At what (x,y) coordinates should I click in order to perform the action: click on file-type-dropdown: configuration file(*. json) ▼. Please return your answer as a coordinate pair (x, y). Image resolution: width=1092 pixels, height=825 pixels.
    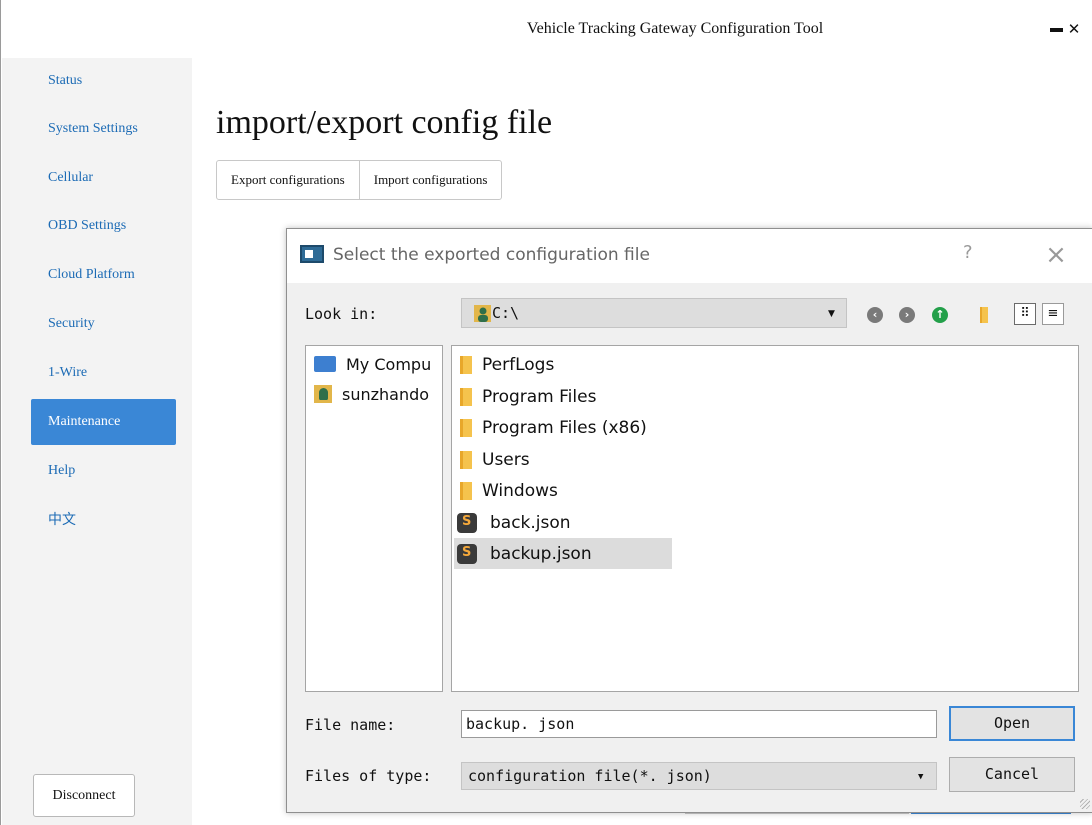
    Looking at the image, I should click on (699, 776).